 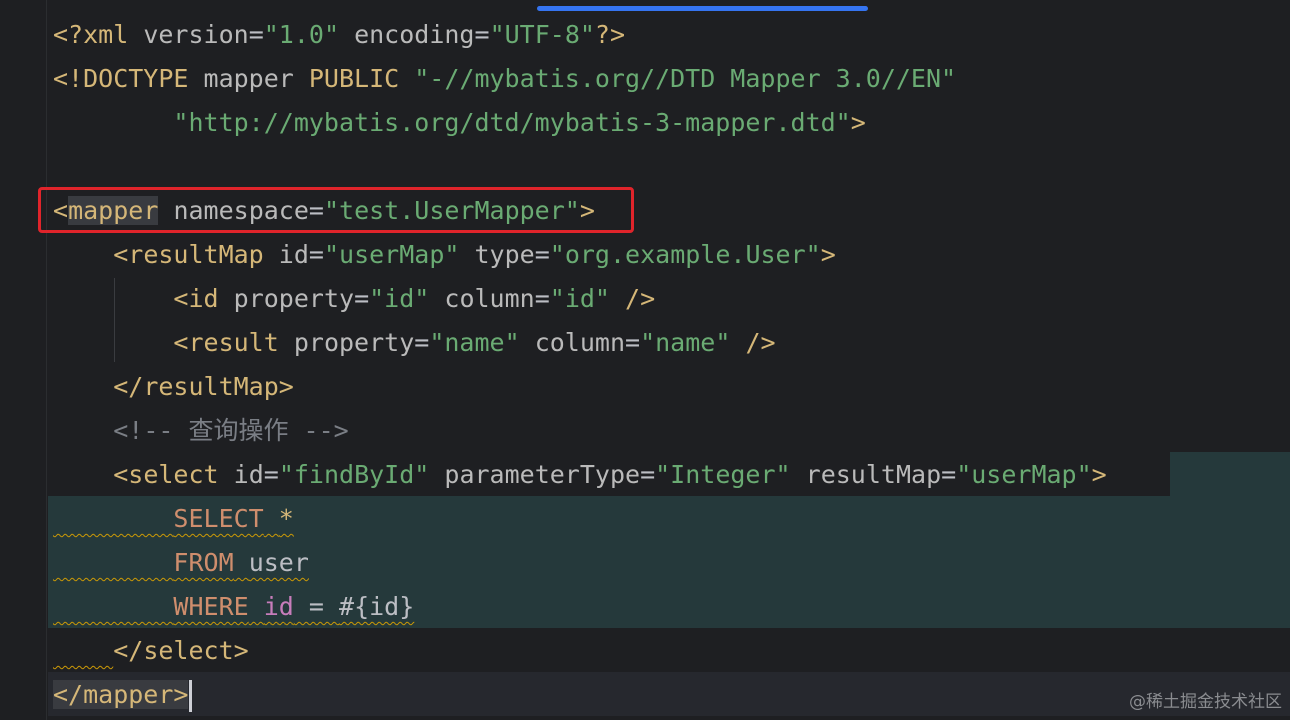 What do you see at coordinates (191, 696) in the screenshot?
I see `text-caret` at bounding box center [191, 696].